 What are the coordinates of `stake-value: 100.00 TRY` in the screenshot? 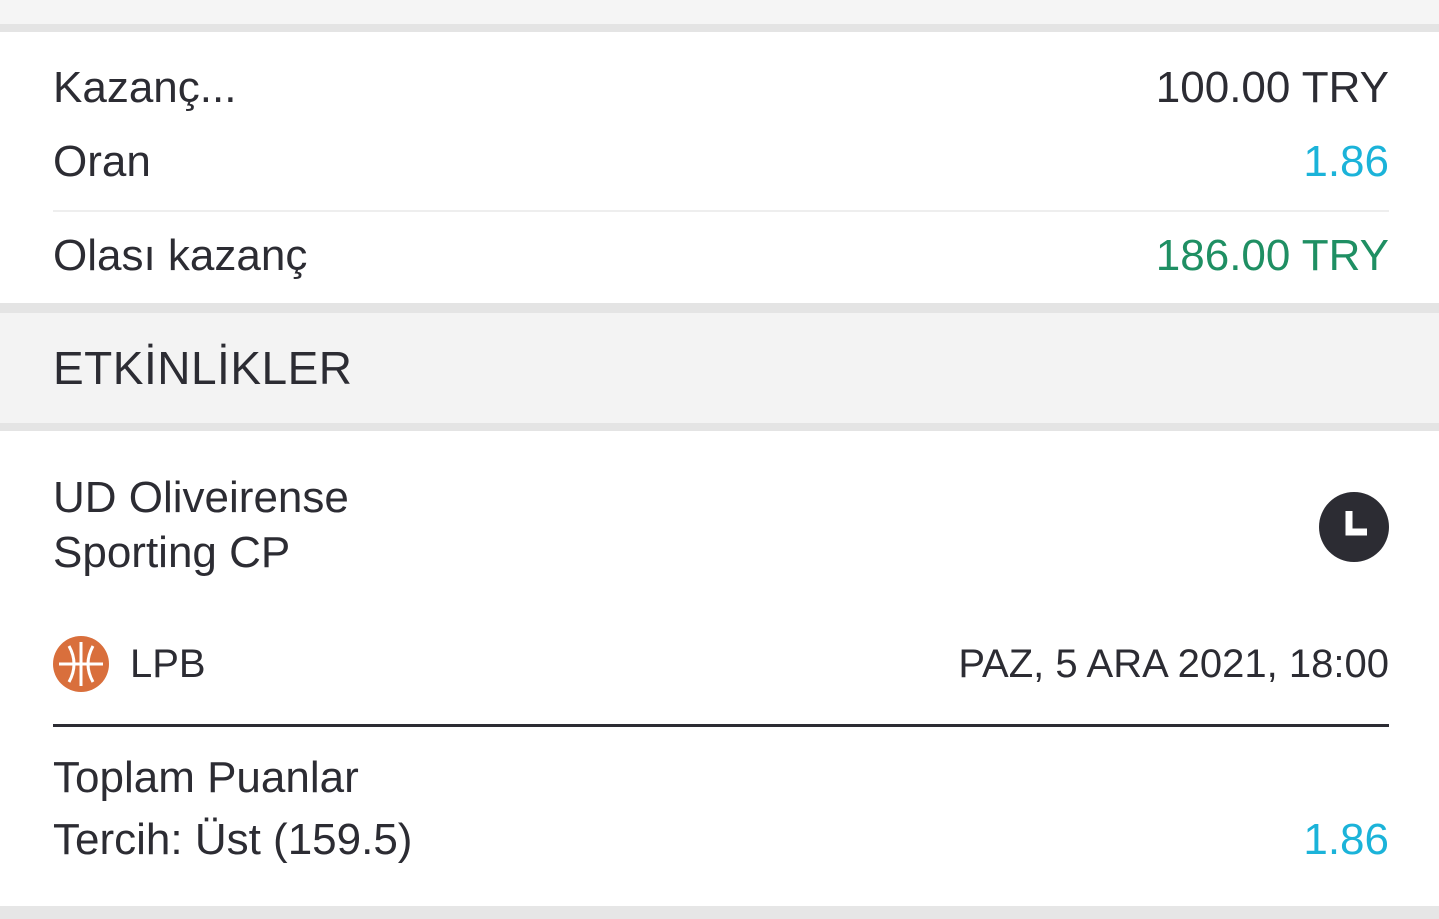 It's located at (1272, 87).